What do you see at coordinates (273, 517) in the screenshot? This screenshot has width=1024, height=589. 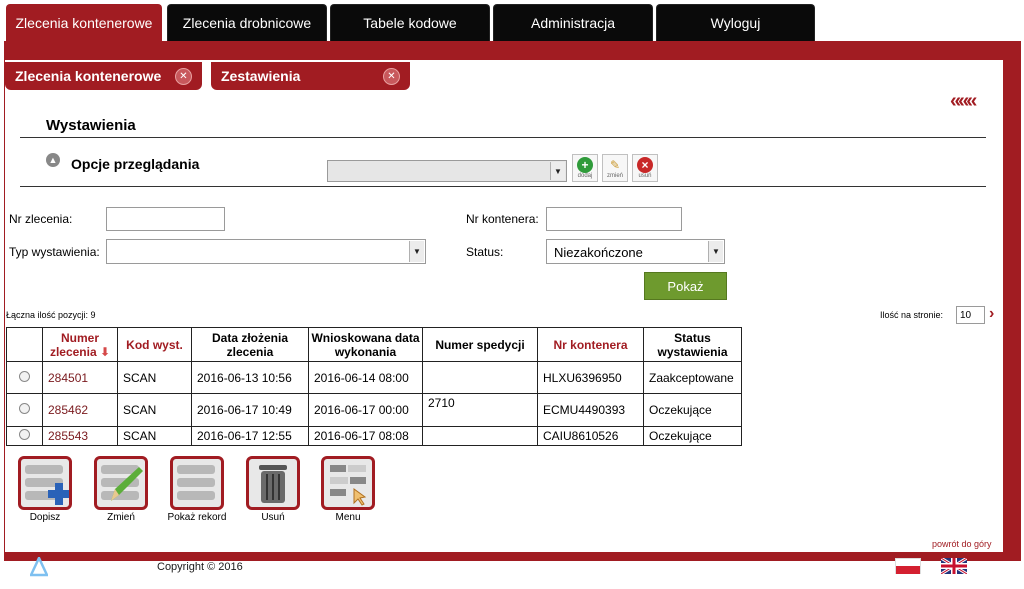 I see `delete-record-label: Usuń` at bounding box center [273, 517].